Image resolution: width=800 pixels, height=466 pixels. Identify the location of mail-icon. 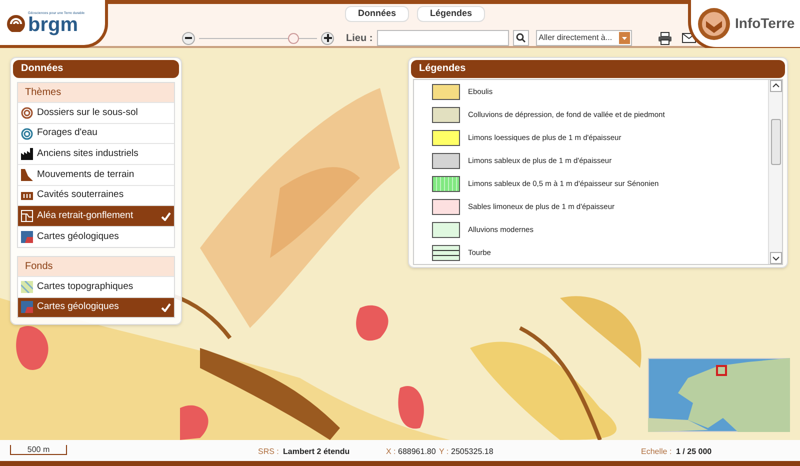
(689, 38).